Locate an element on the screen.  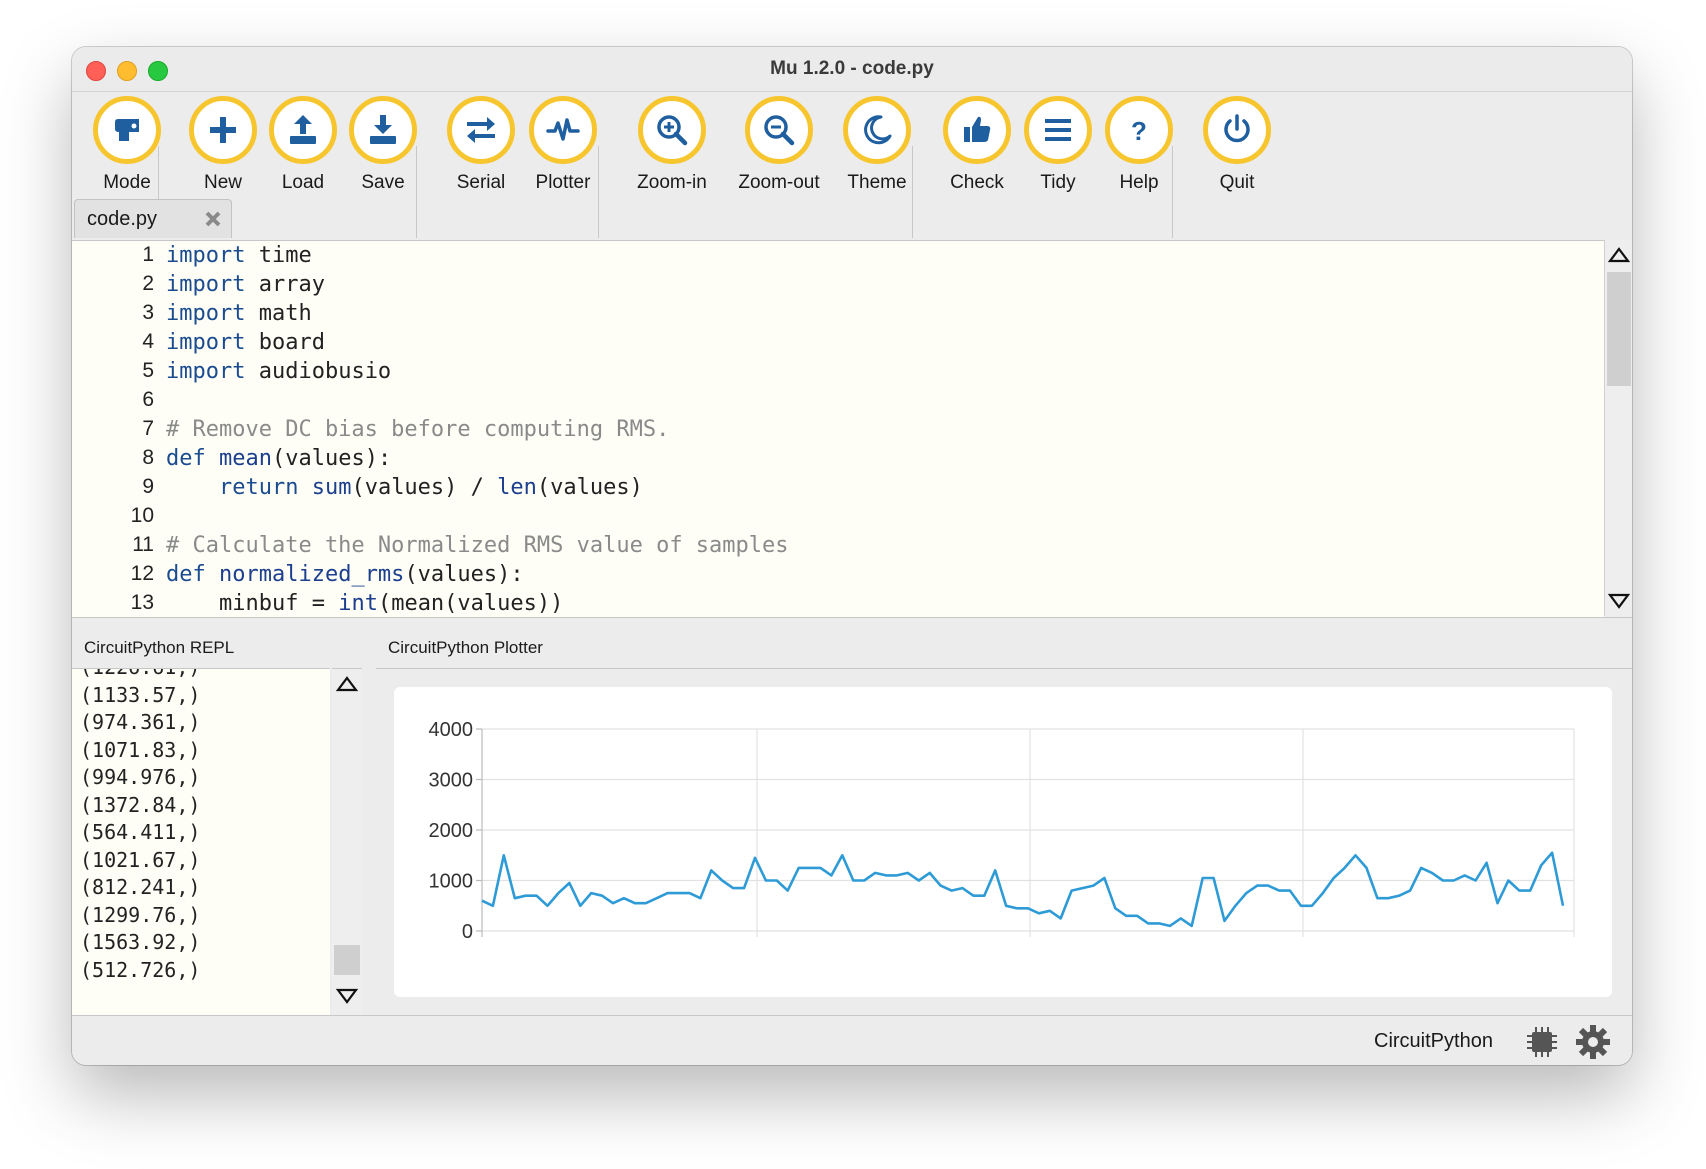
lines-icon is located at coordinates (1058, 130).